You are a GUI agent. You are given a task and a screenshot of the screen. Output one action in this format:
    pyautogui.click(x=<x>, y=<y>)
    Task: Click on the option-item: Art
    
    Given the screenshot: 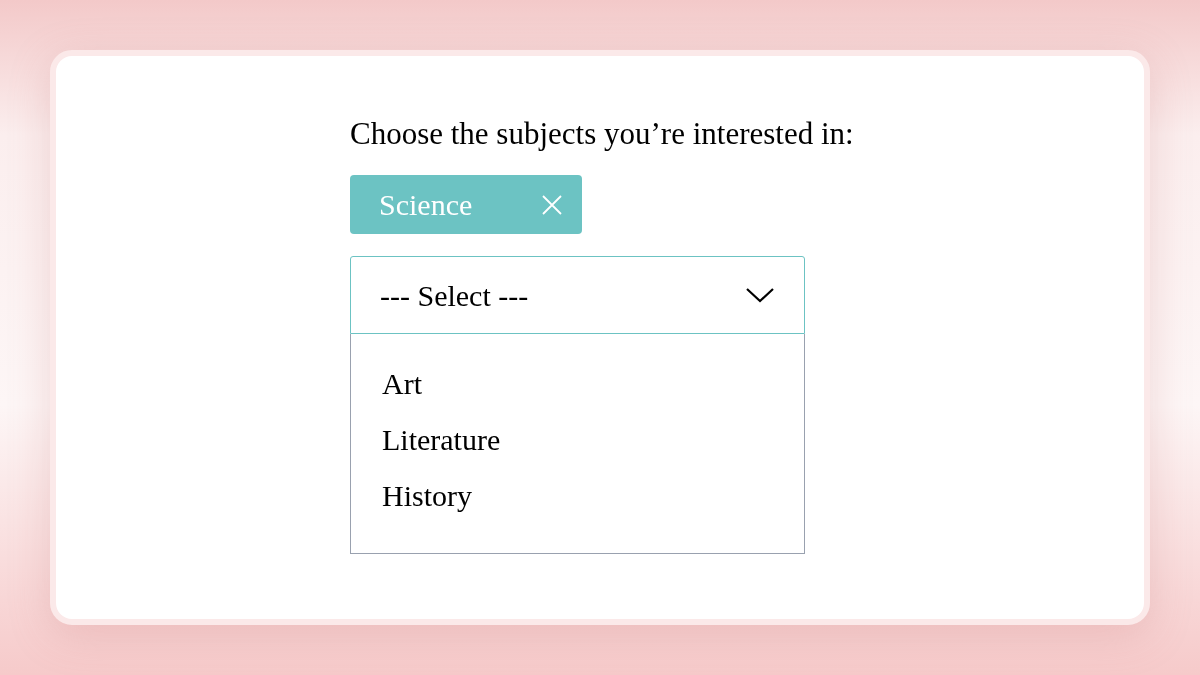 What is the action you would take?
    pyautogui.click(x=402, y=383)
    